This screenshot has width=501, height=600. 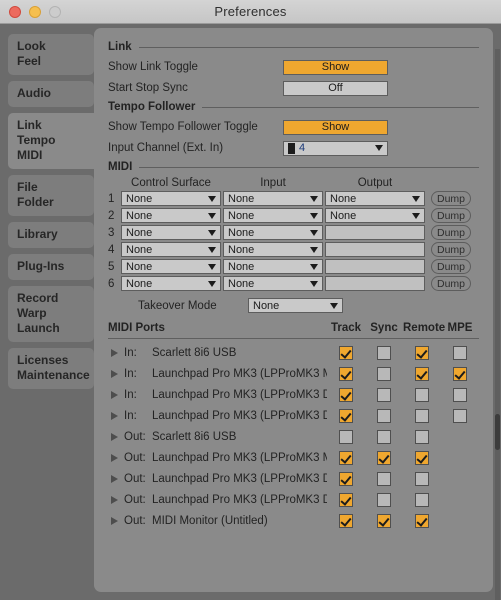 I want to click on meter-icon, so click(x=291, y=148).